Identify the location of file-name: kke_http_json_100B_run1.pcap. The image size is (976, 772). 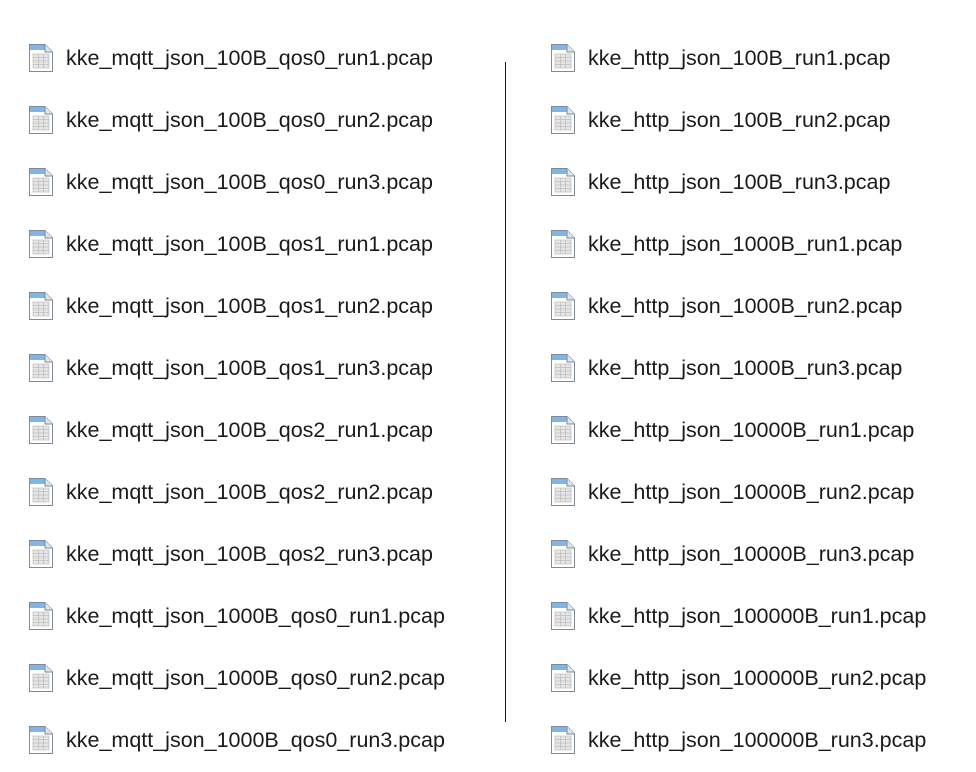
(739, 57).